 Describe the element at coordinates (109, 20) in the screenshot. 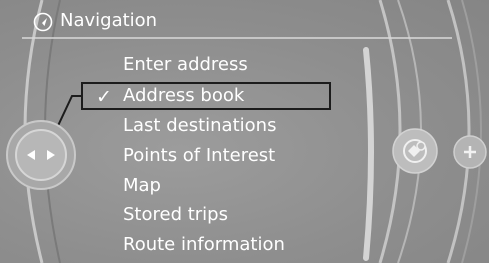

I see `page-title: Navigation` at that location.